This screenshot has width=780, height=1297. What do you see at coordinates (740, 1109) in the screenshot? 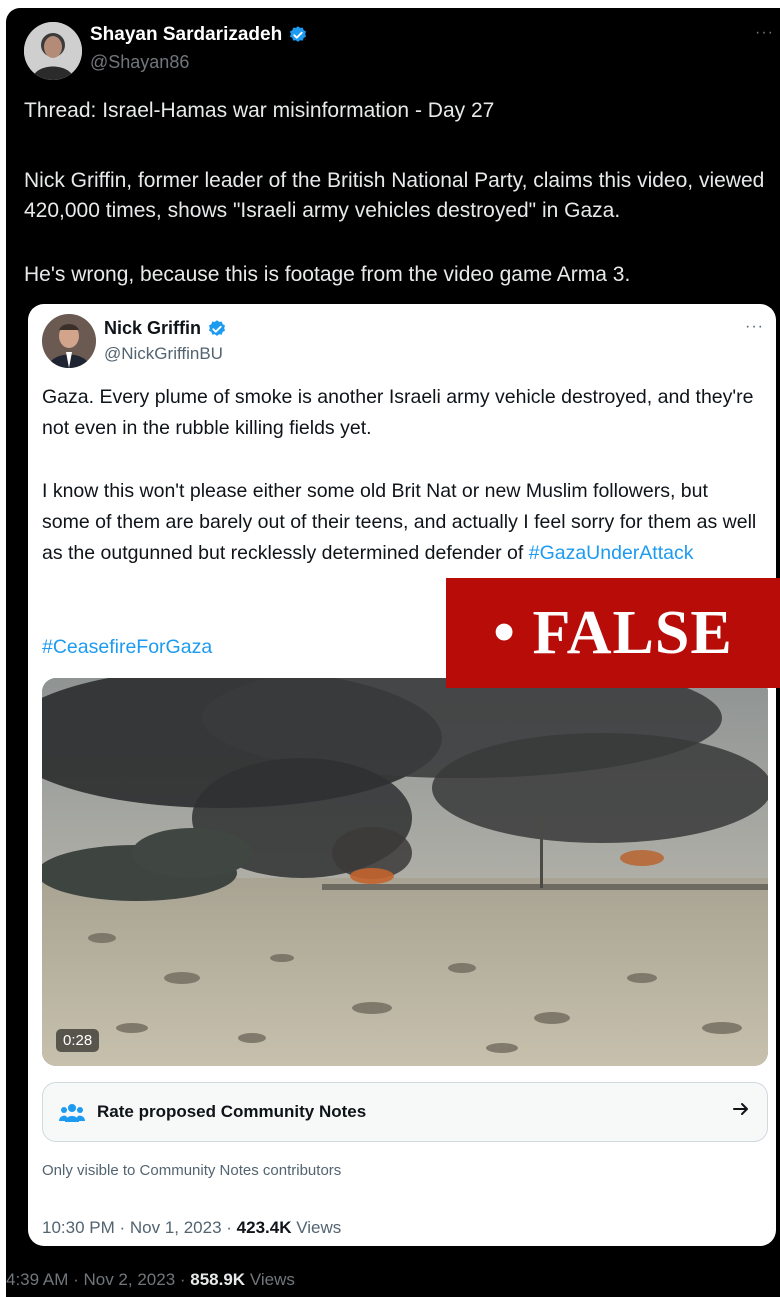
I see `arrow-right-icon` at bounding box center [740, 1109].